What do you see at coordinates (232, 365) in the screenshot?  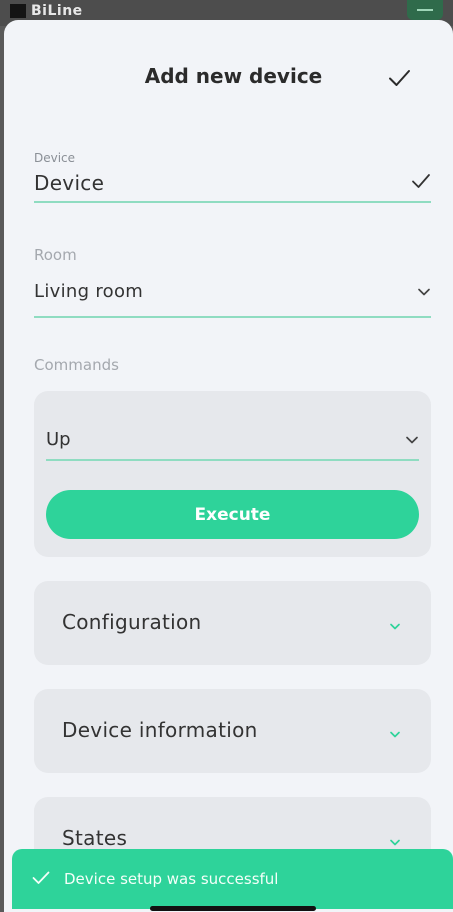 I see `commands-section: Commands` at bounding box center [232, 365].